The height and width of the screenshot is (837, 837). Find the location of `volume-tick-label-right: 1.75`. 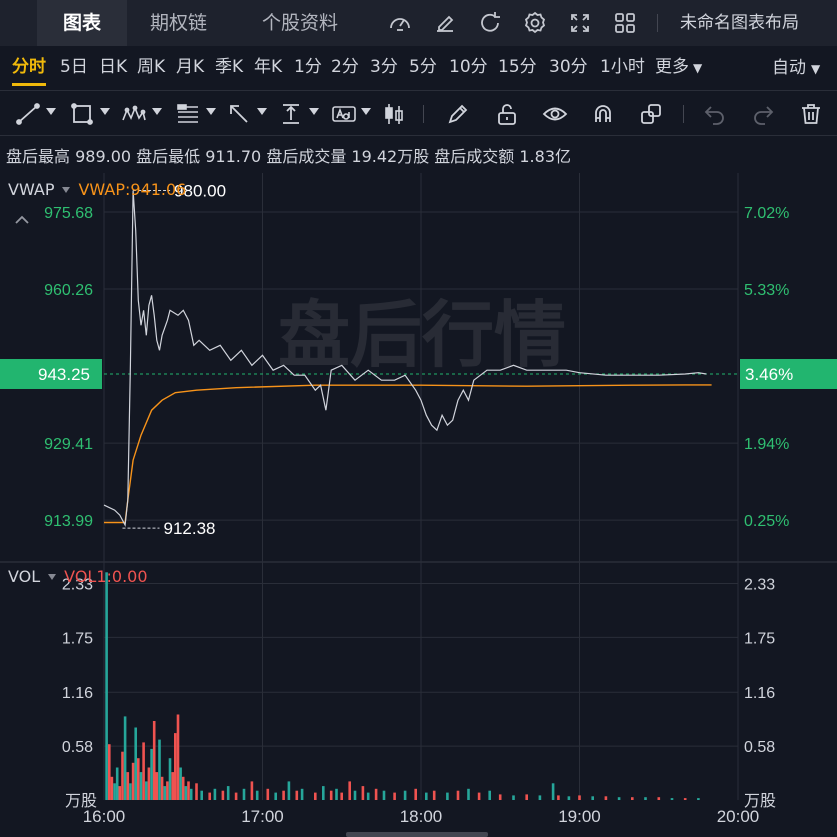

volume-tick-label-right: 1.75 is located at coordinates (759, 638).